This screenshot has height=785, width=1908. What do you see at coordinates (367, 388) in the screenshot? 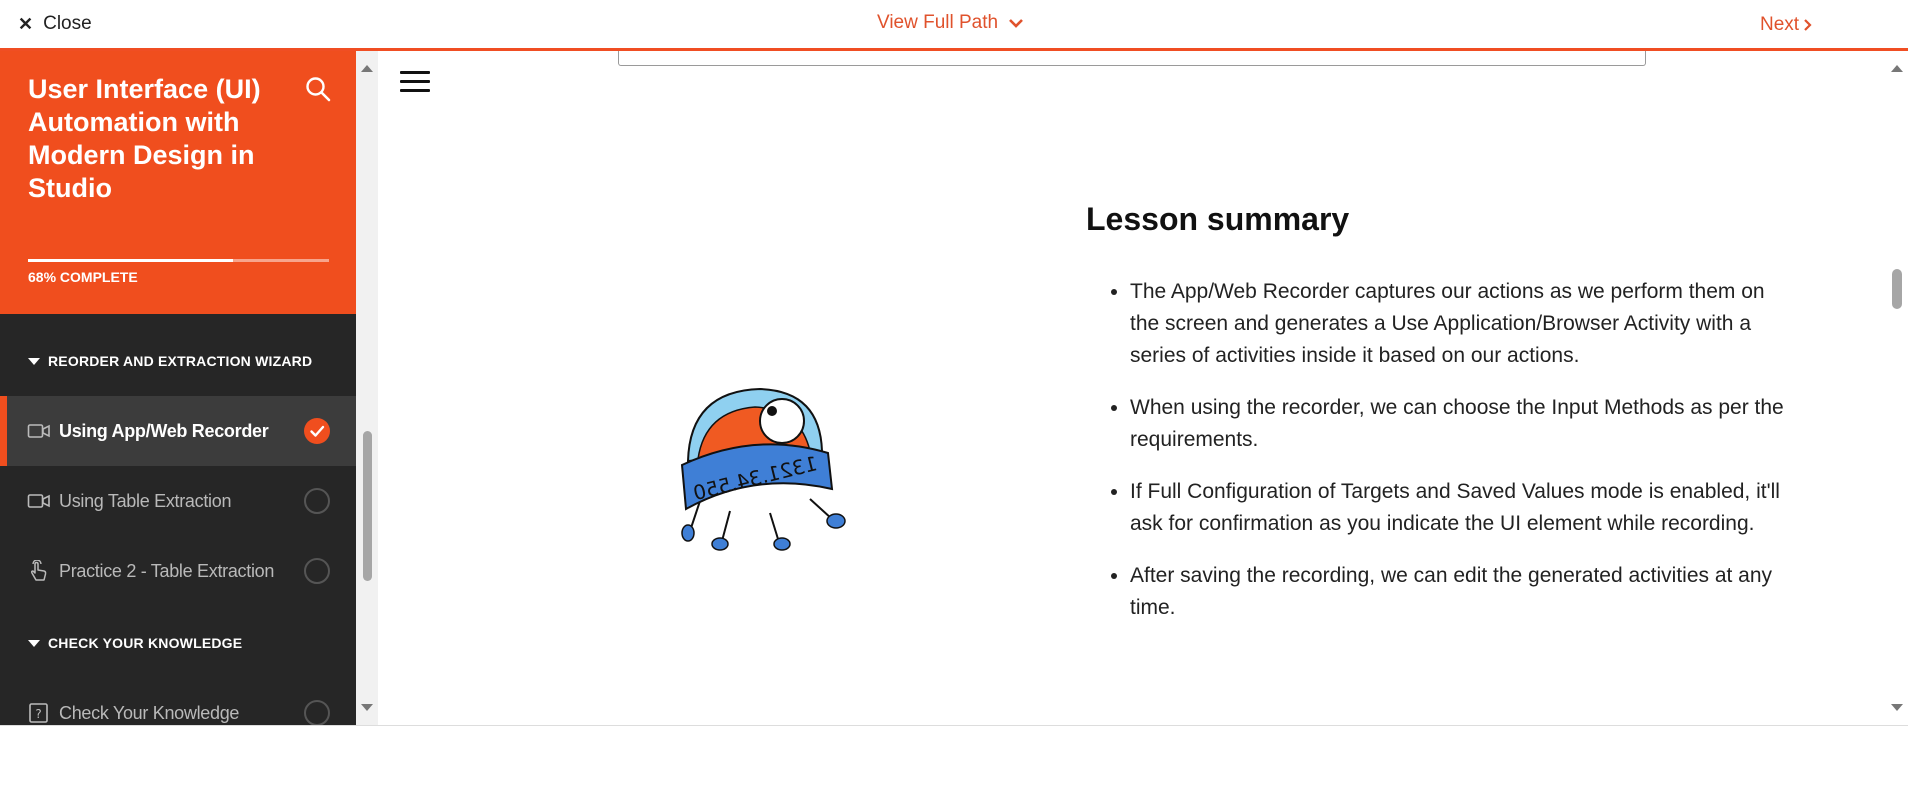
I see `sidebar-scrollbar` at bounding box center [367, 388].